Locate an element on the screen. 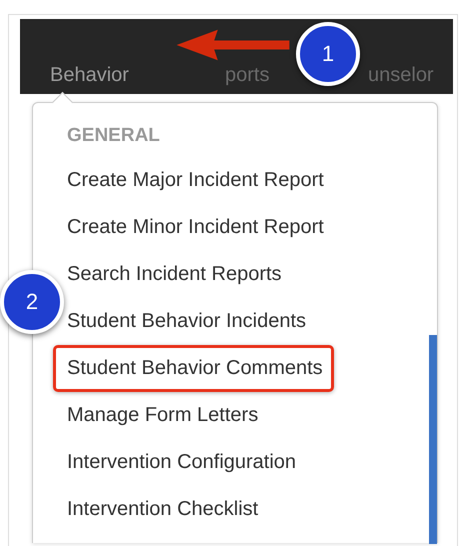 The image size is (460, 546). nav-tab: Behavior is located at coordinates (89, 75).